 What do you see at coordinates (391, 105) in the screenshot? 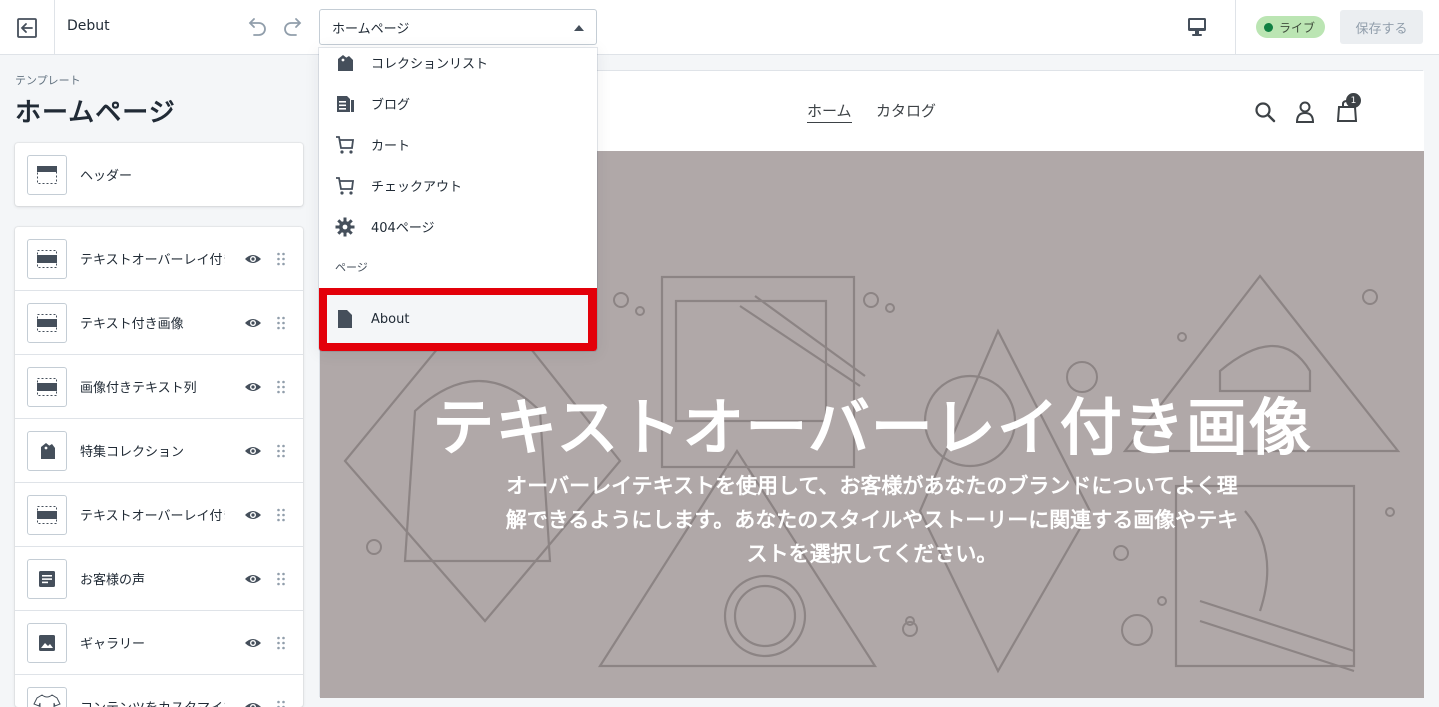
I see `dropdown-item-label: ブログ` at bounding box center [391, 105].